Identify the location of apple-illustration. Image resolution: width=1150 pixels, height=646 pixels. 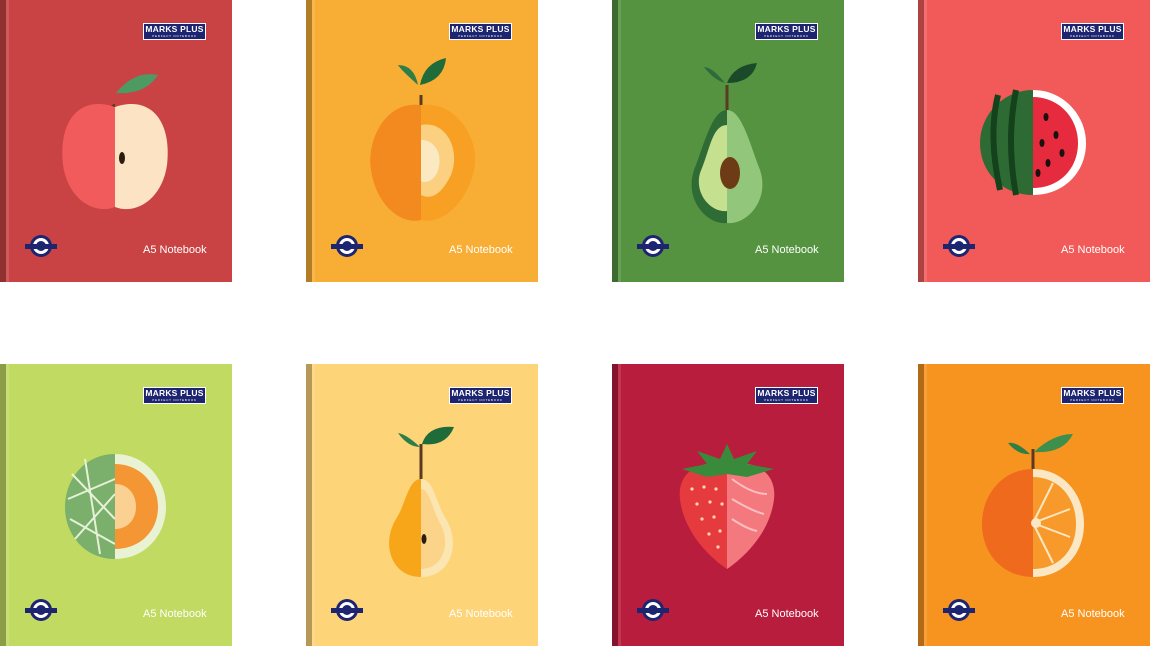
(115, 142).